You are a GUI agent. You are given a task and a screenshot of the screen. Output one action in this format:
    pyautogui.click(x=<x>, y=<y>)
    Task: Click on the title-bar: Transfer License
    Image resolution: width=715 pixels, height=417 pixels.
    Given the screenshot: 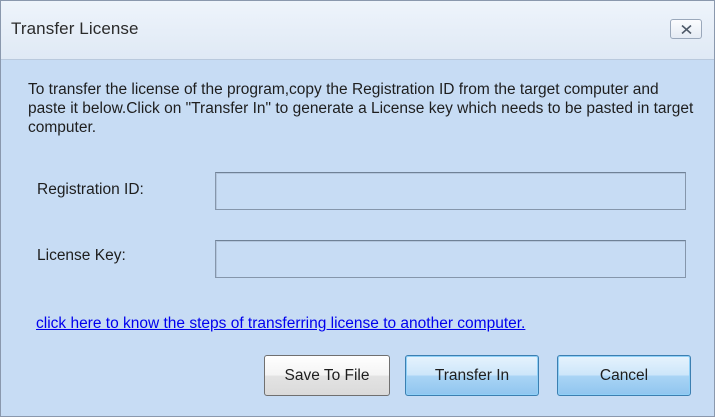 What is the action you would take?
    pyautogui.click(x=357, y=30)
    